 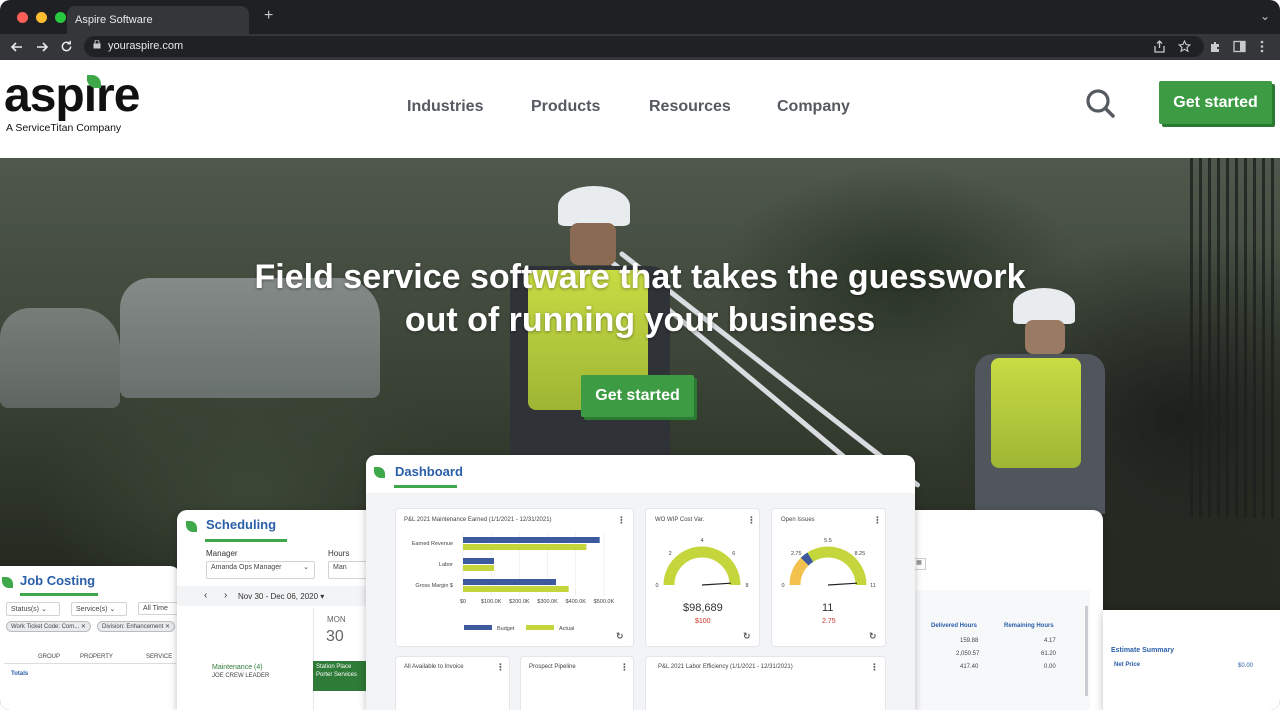 What do you see at coordinates (159, 608) in the screenshot?
I see `time-filter: All Time` at bounding box center [159, 608].